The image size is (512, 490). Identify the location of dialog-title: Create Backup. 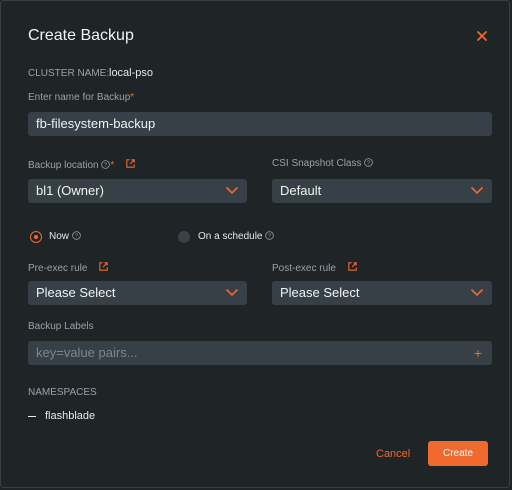
(81, 35).